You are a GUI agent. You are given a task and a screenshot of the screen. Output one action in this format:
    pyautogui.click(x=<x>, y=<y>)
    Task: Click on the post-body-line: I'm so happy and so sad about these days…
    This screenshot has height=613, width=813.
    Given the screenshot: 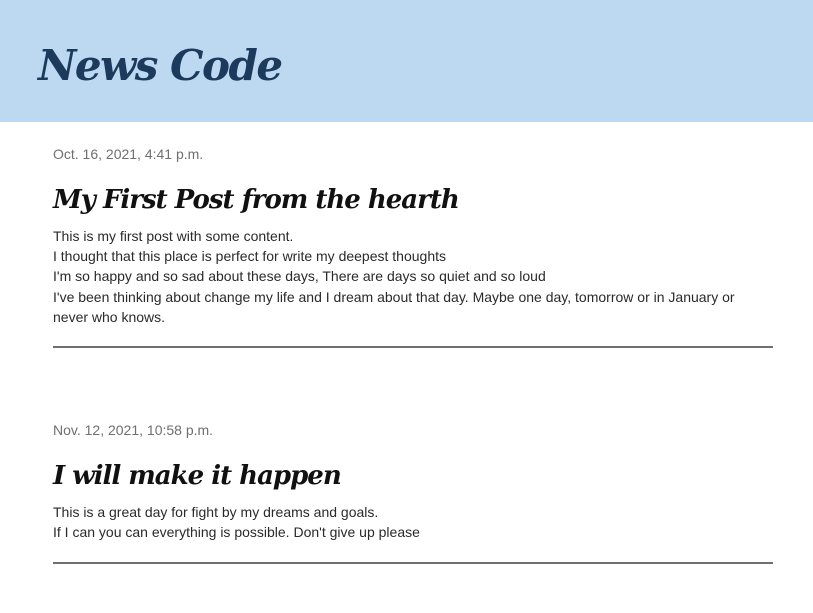 What is the action you would take?
    pyautogui.click(x=299, y=276)
    